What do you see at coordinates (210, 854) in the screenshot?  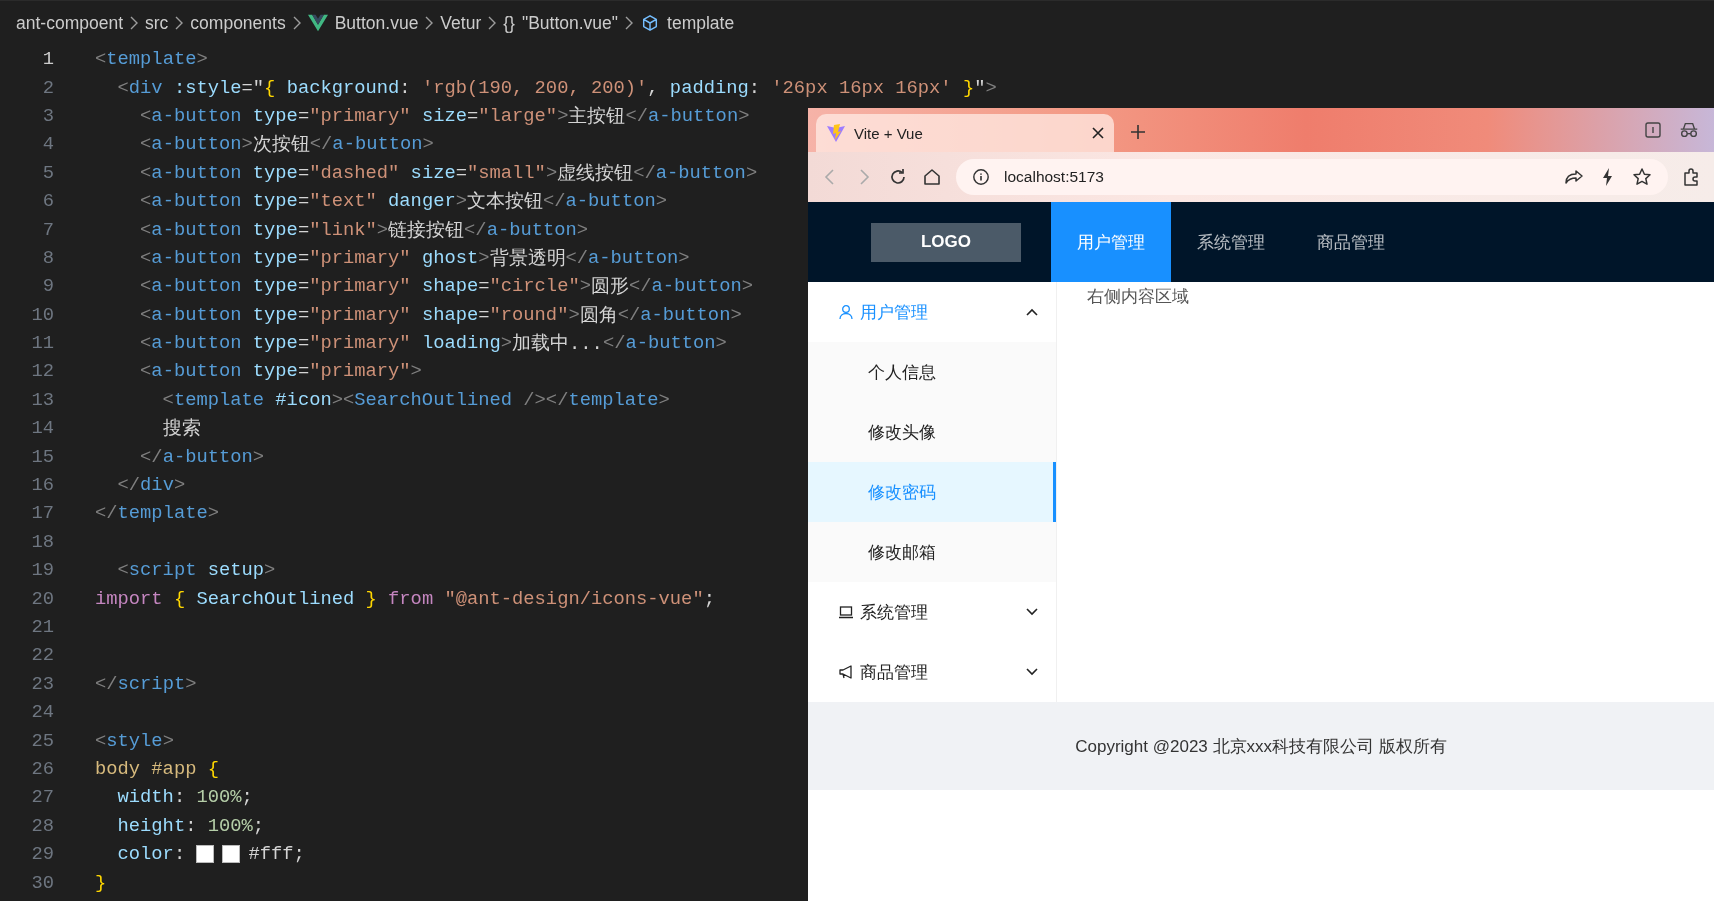 I see `code-line: color: #fff;` at bounding box center [210, 854].